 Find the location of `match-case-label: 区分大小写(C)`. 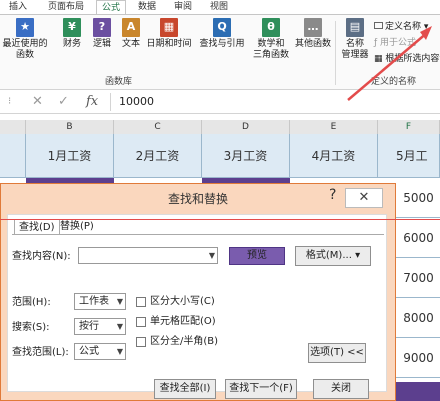

match-case-label: 区分大小写(C) is located at coordinates (182, 302).